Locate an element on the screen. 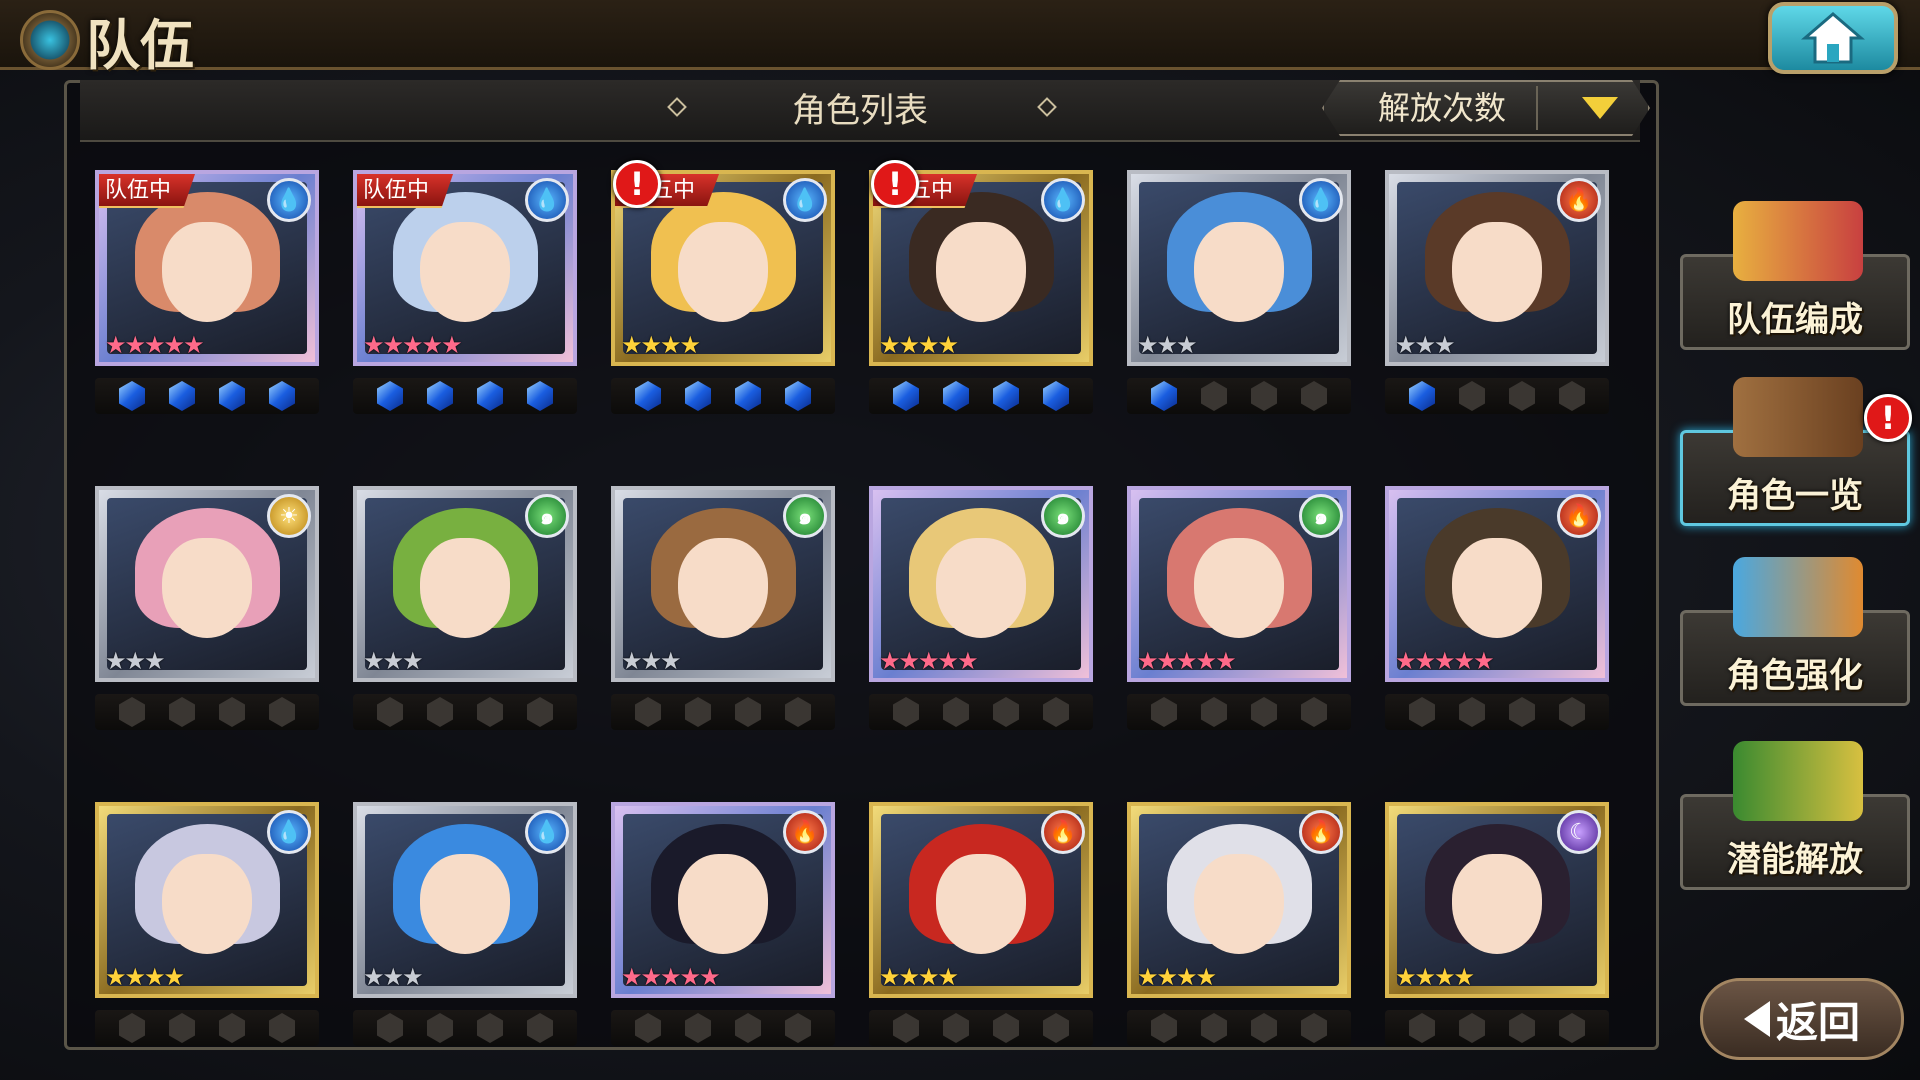 This screenshot has height=1080, width=1920. character-card: ★★★ ☀ is located at coordinates (207, 584).